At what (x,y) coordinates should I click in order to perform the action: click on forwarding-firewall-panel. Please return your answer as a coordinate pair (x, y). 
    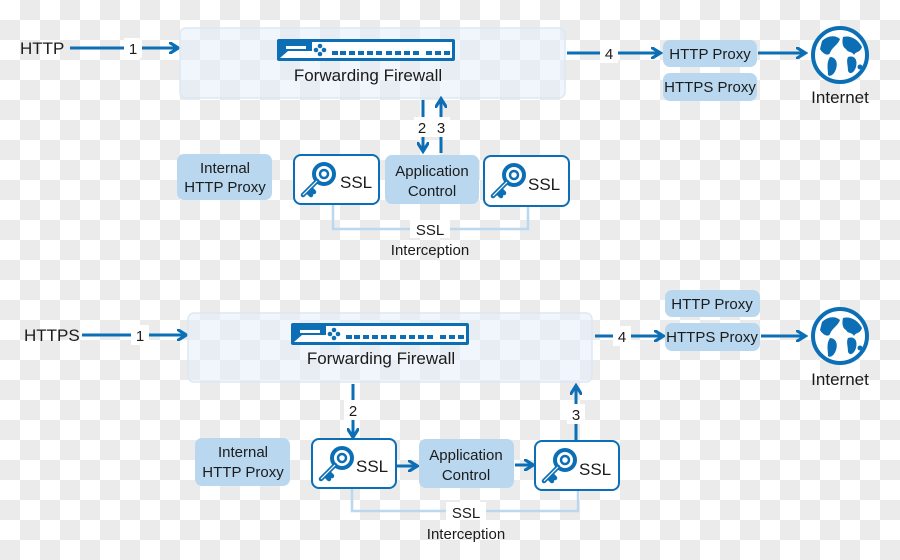
    Looking at the image, I should click on (372, 63).